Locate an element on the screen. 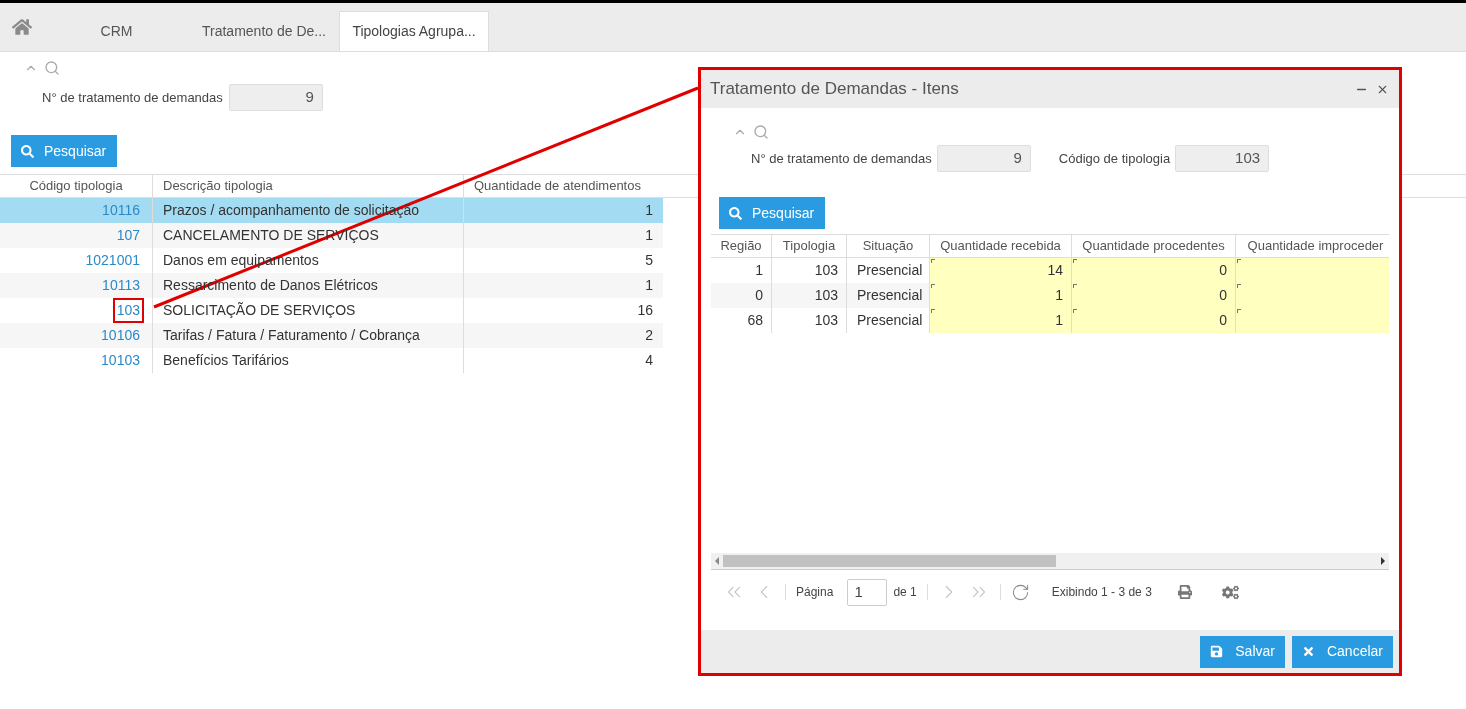 The width and height of the screenshot is (1466, 709). column-header: Região is located at coordinates (741, 246).